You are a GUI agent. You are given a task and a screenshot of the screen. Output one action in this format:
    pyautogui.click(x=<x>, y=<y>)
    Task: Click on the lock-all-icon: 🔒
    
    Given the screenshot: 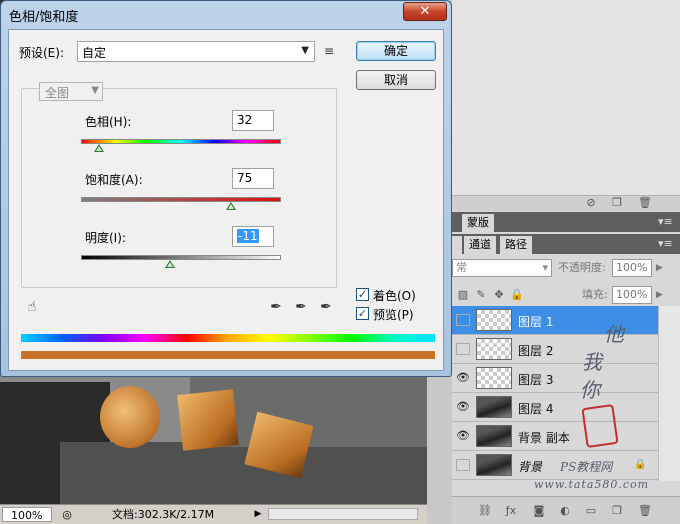 What is the action you would take?
    pyautogui.click(x=517, y=295)
    